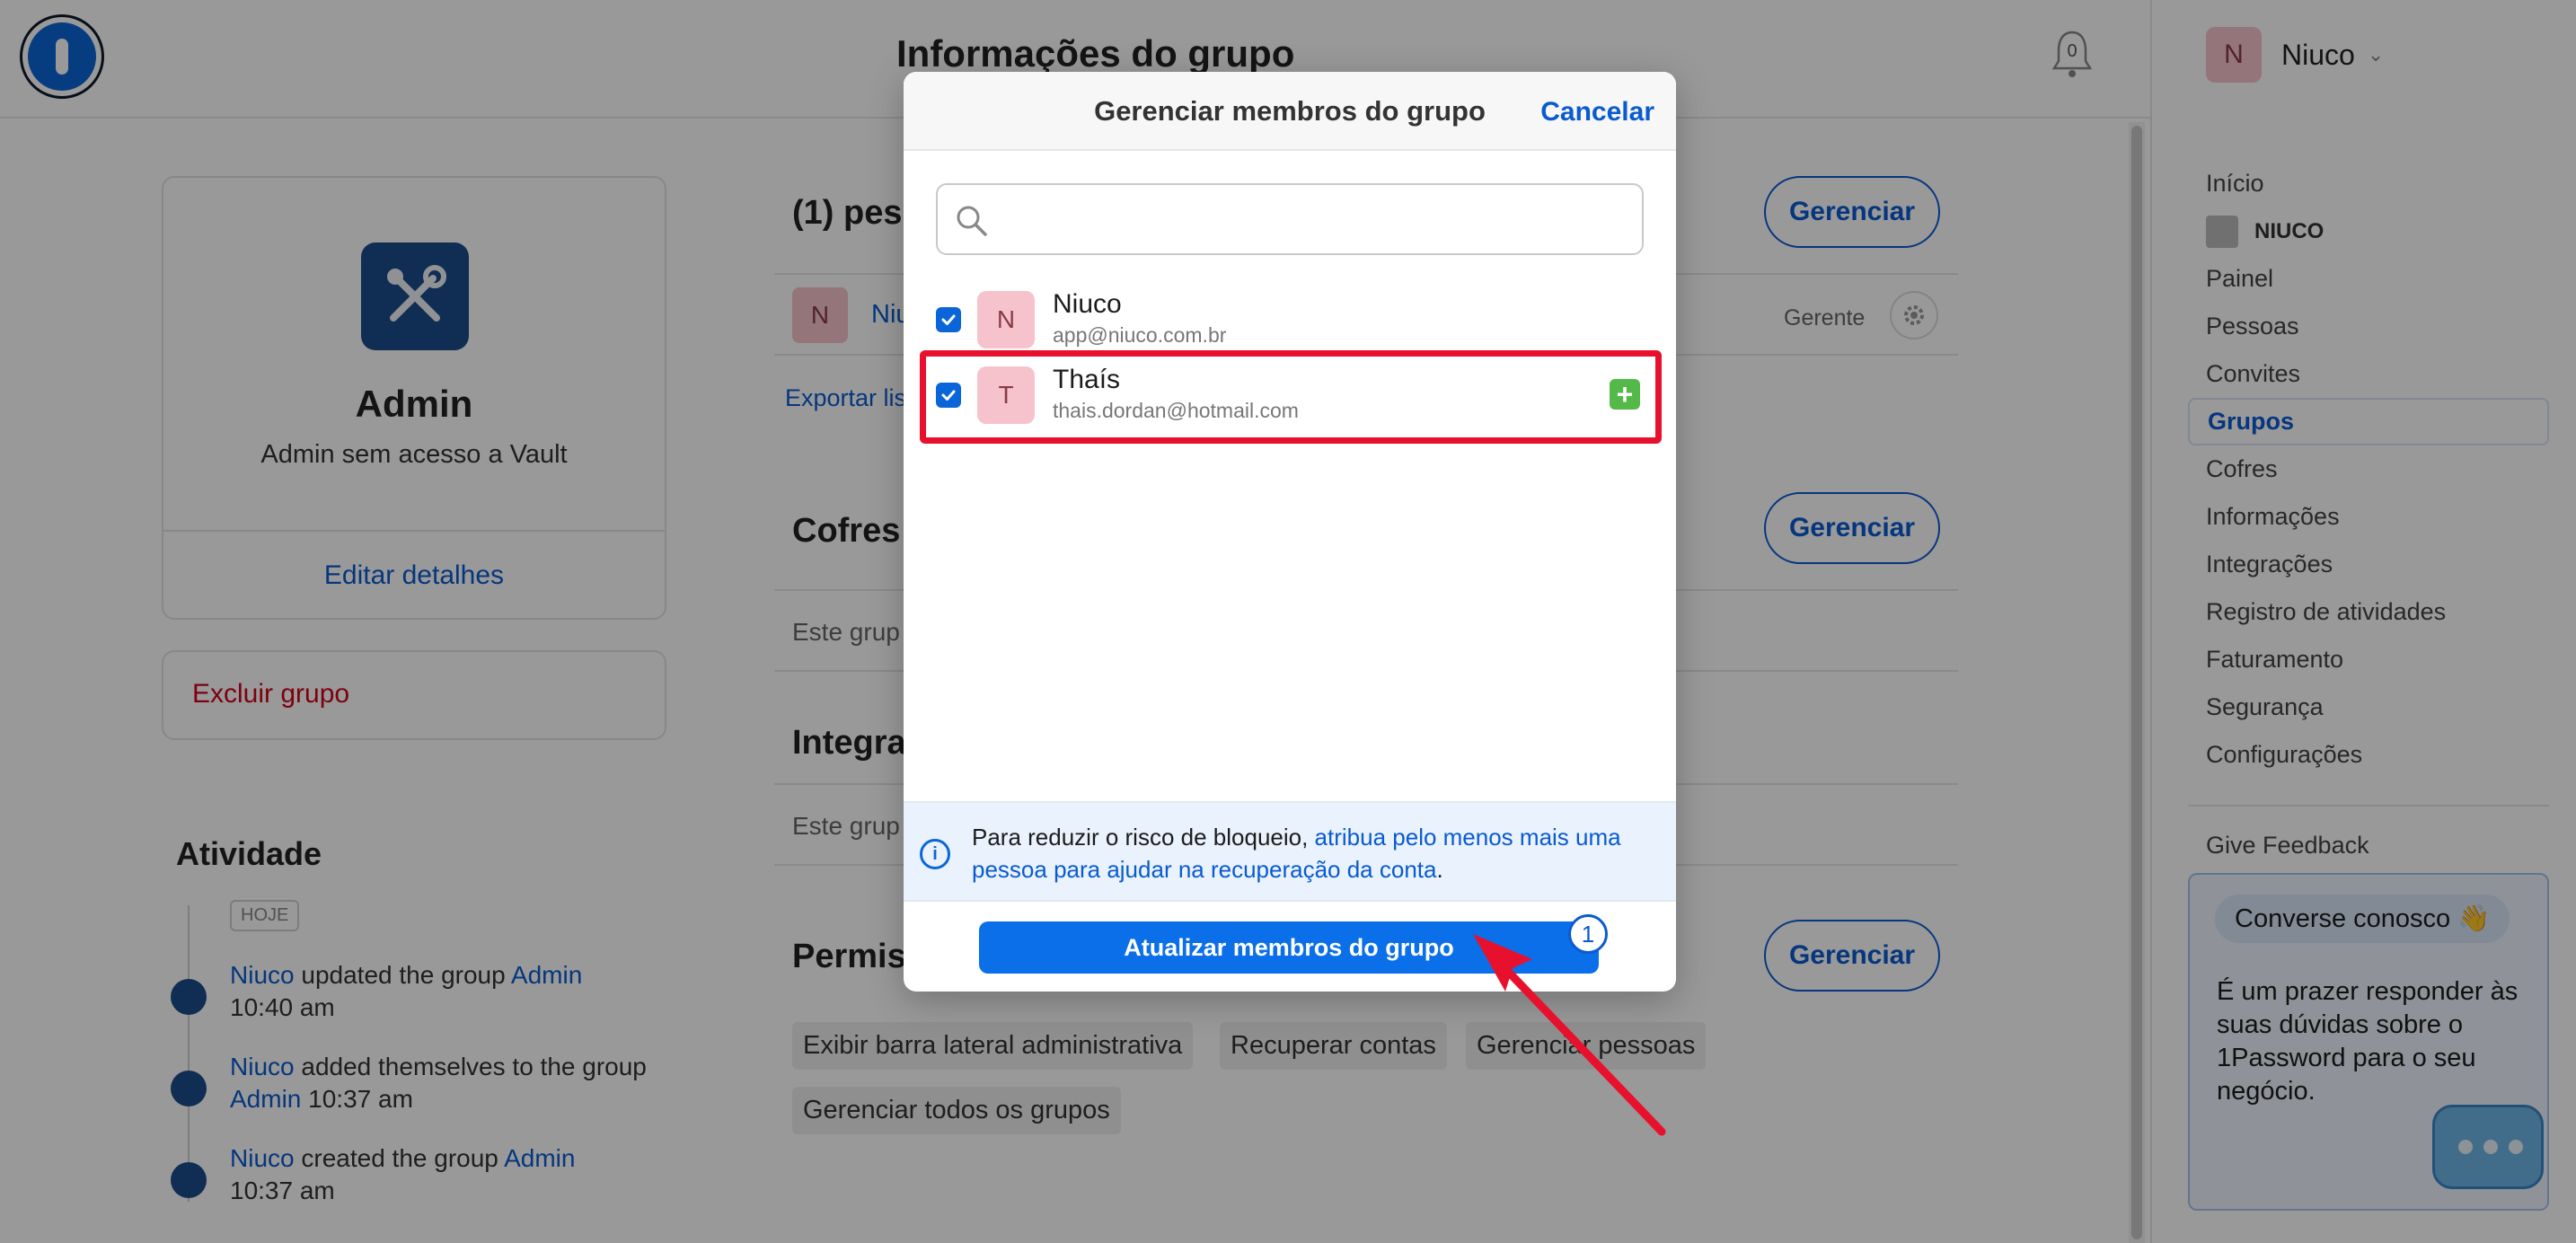 This screenshot has height=1243, width=2576. Describe the element at coordinates (935, 854) in the screenshot. I see `info-icon: i` at that location.